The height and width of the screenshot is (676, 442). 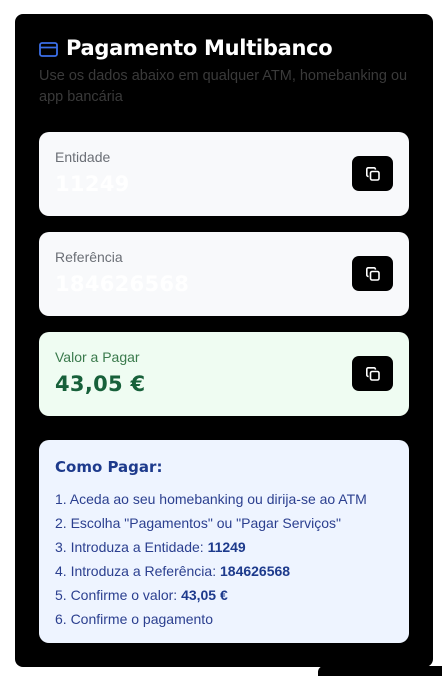 I want to click on page-title: Pagamento Multibanco, so click(x=199, y=48).